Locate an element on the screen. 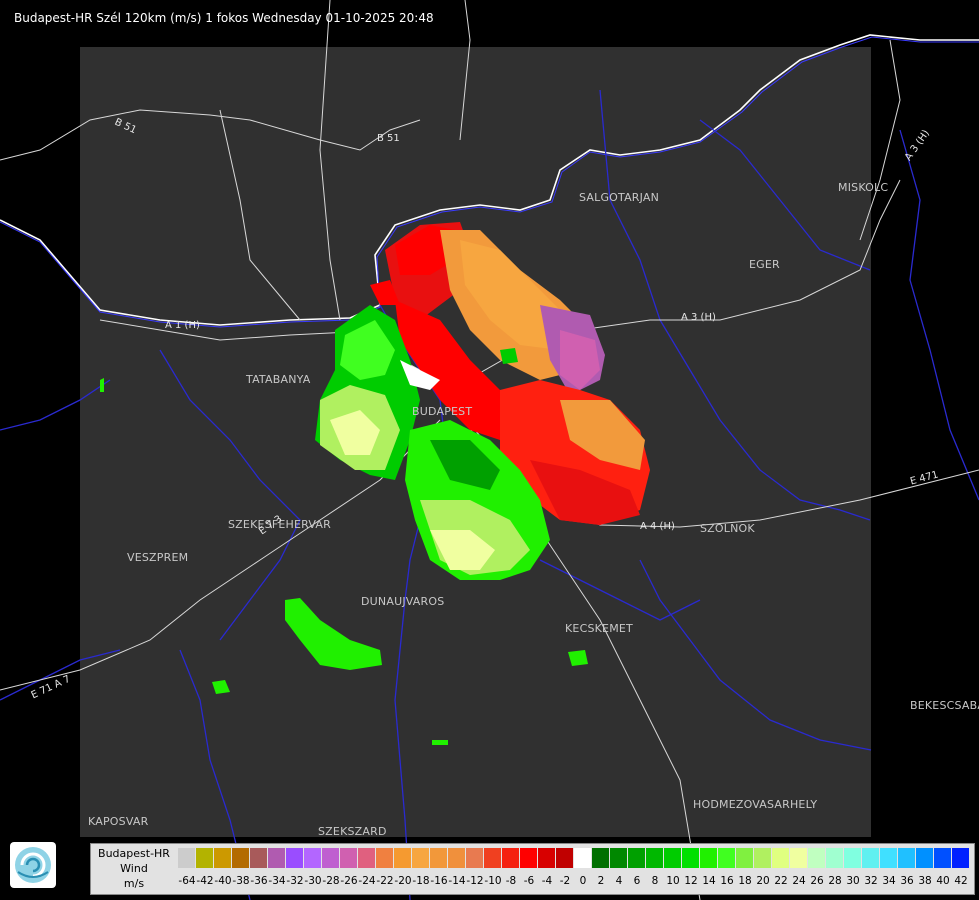 Image resolution: width=979 pixels, height=900 pixels. legend-label: Budapest-HR Wind m/s is located at coordinates (134, 868).